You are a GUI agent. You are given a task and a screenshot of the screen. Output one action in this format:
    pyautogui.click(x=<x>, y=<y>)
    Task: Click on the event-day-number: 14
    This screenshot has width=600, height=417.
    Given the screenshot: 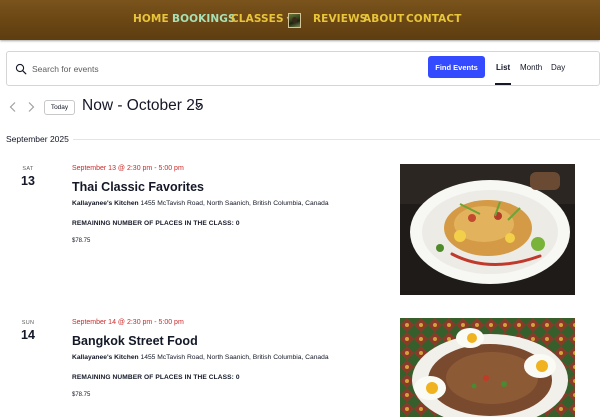 What is the action you would take?
    pyautogui.click(x=28, y=335)
    